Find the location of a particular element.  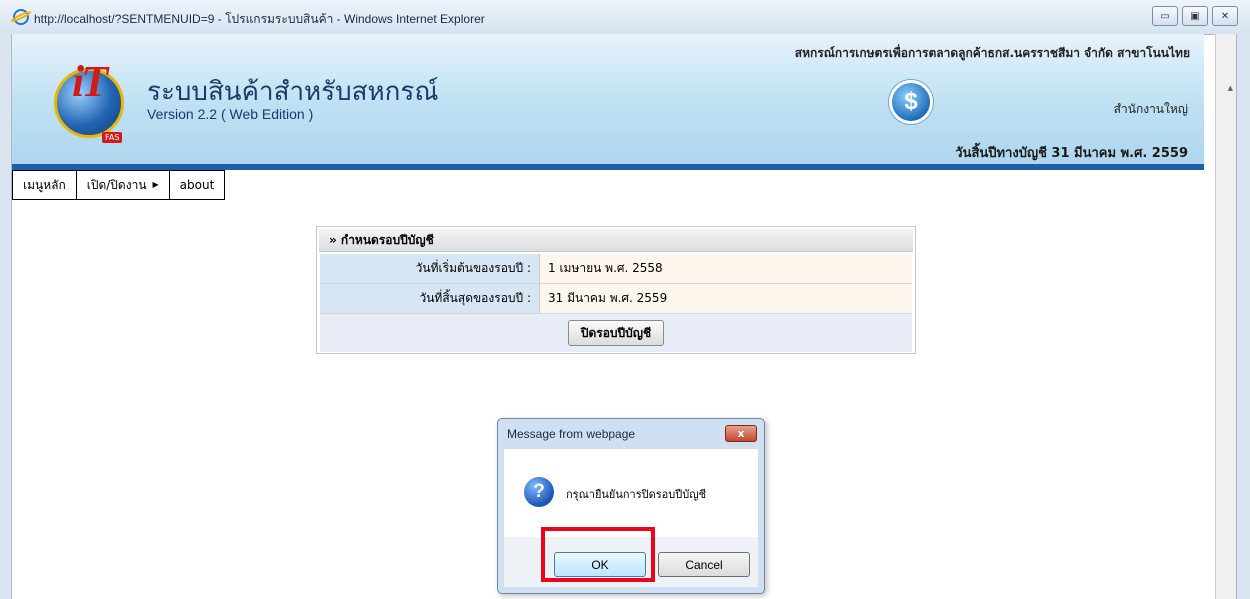

dialog-close-button: x is located at coordinates (741, 433).